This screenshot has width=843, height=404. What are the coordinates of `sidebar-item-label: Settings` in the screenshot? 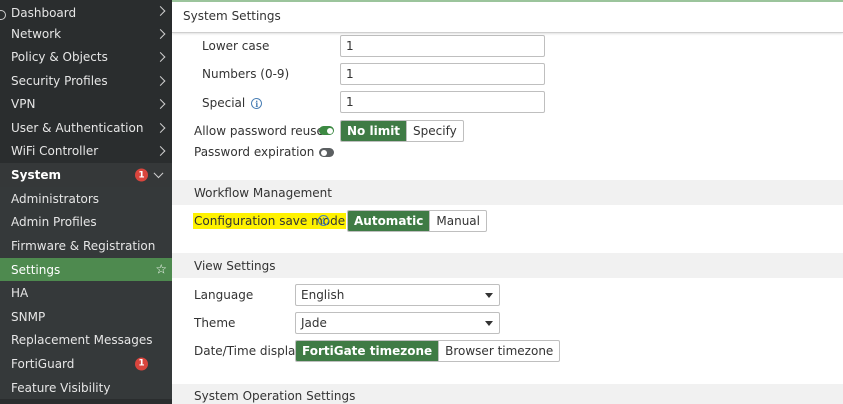 It's located at (36, 269).